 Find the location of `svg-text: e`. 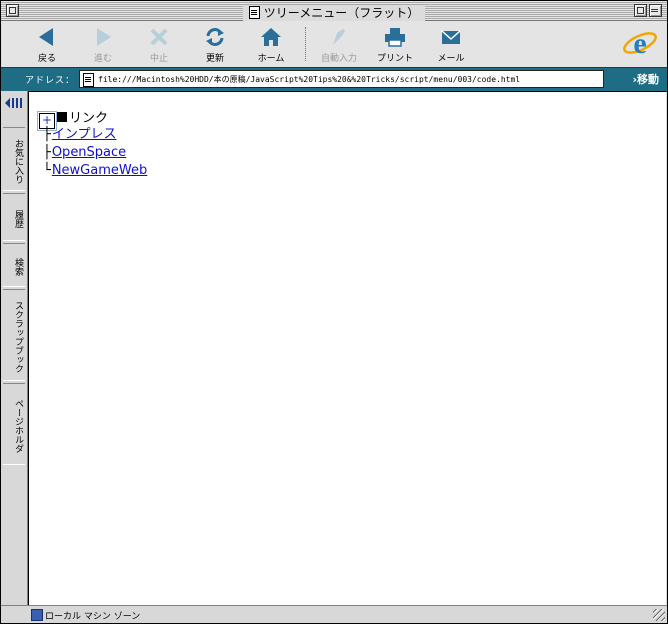

svg-text: e is located at coordinates (639, 43).